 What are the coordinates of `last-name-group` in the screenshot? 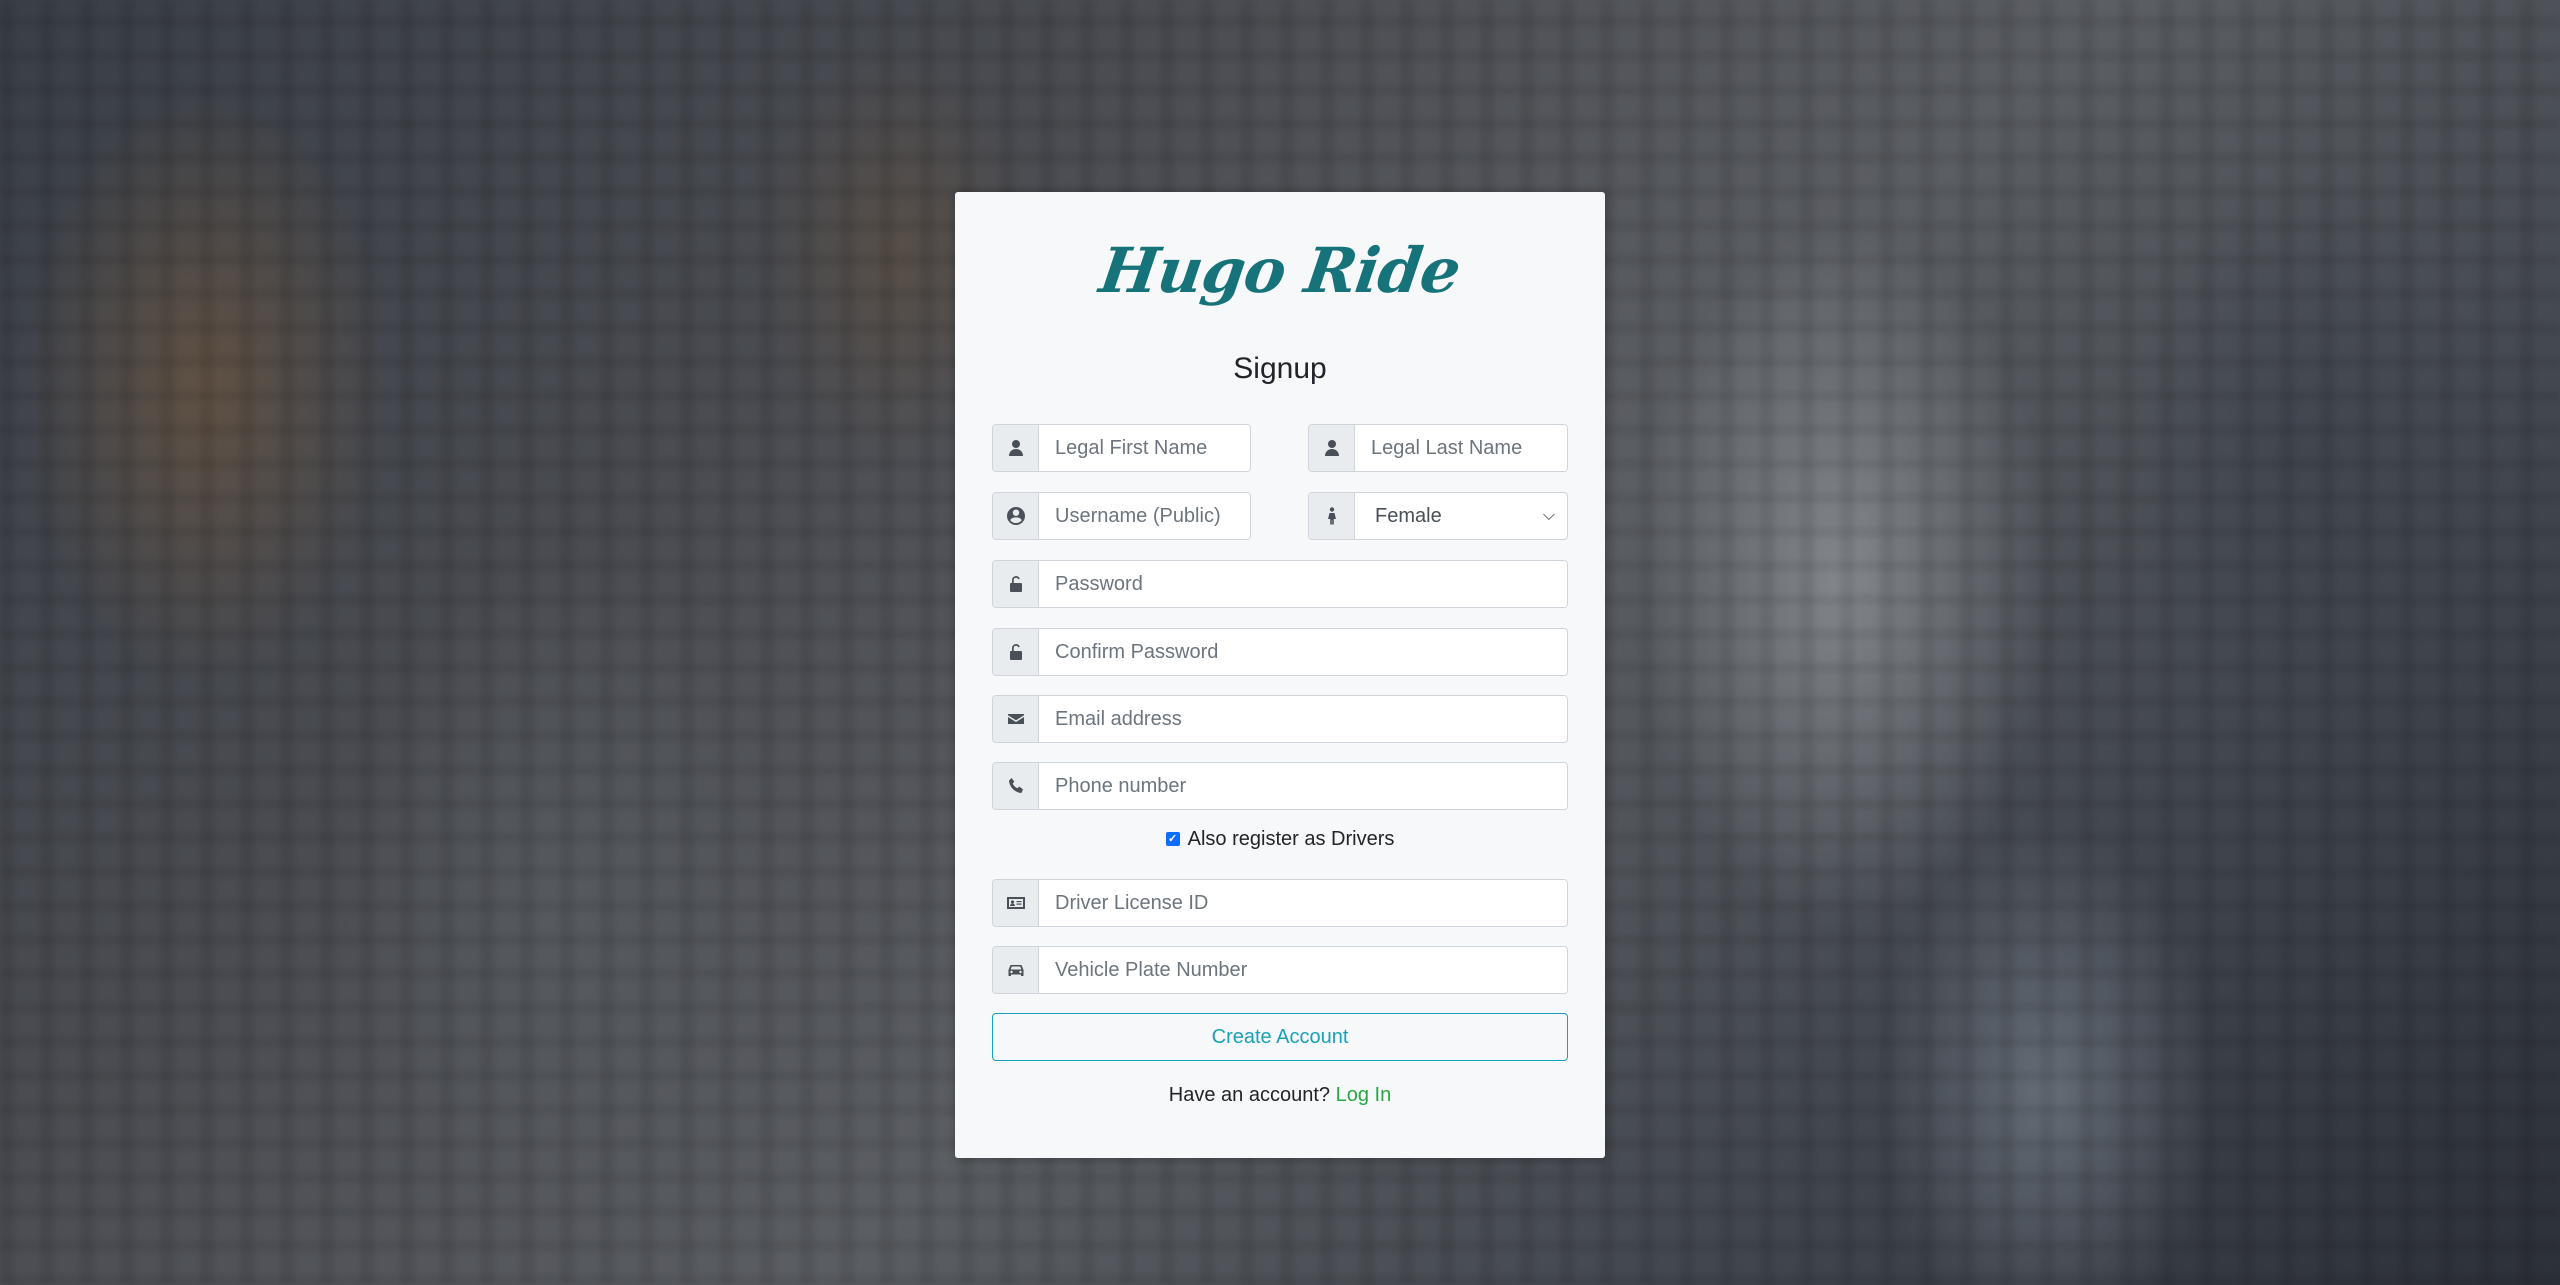 It's located at (1438, 448).